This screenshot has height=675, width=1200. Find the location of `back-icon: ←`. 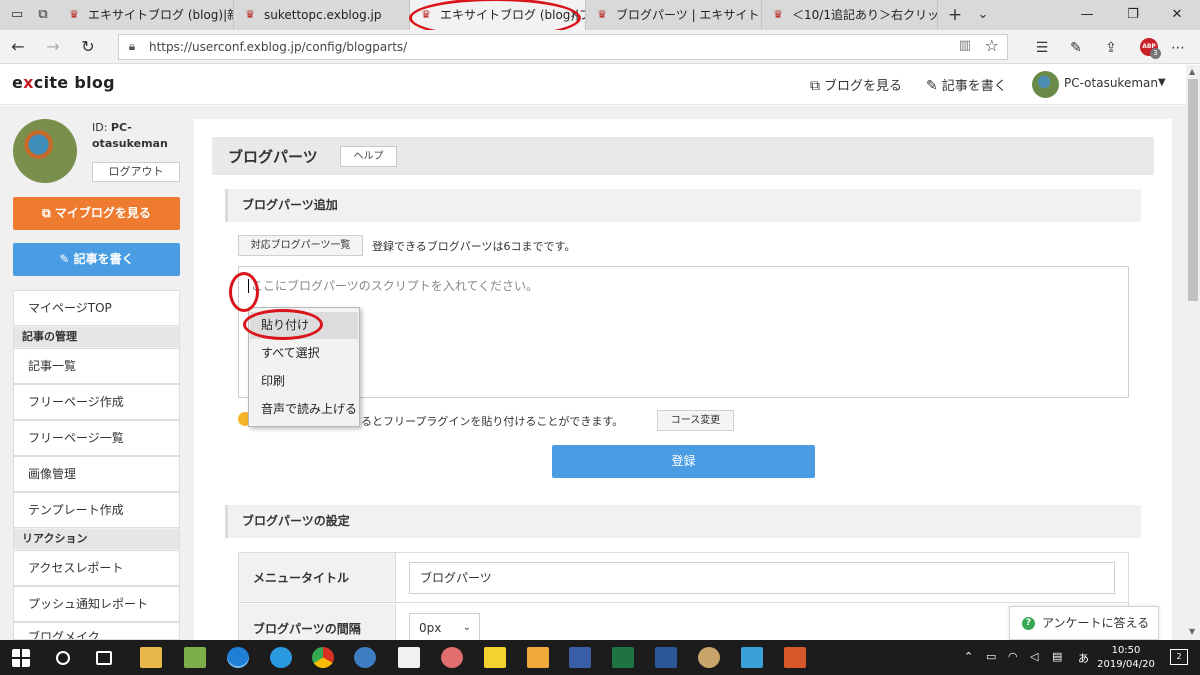

back-icon: ← is located at coordinates (18, 47).